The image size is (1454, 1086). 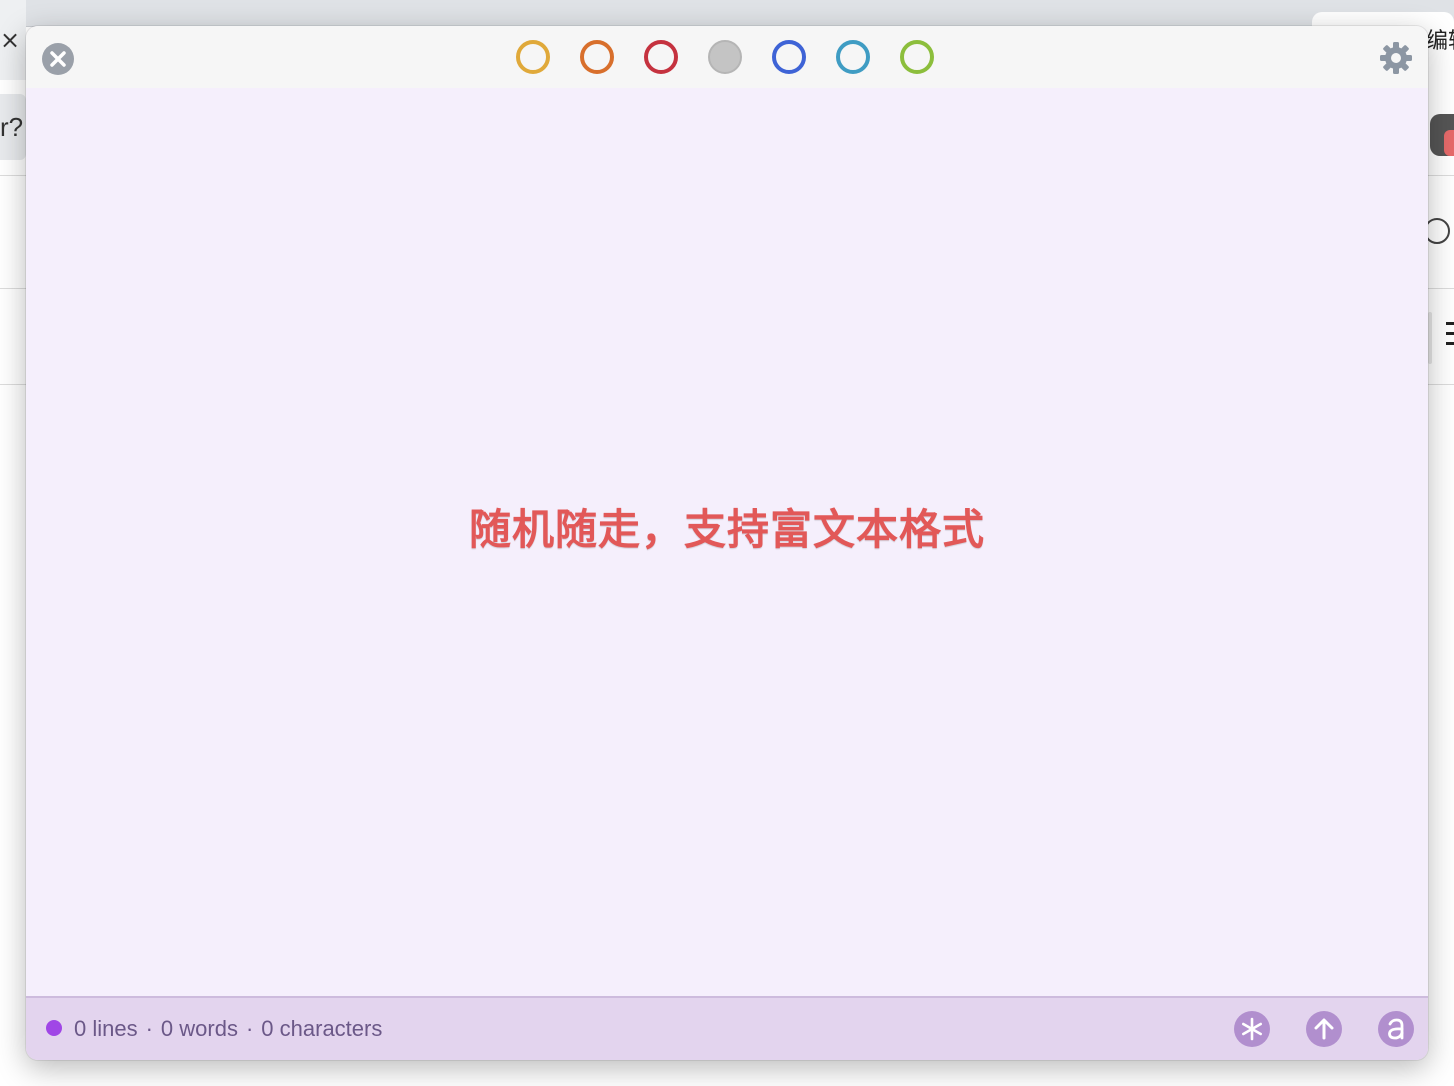 What do you see at coordinates (12, 127) in the screenshot?
I see `browser-address-text: r?` at bounding box center [12, 127].